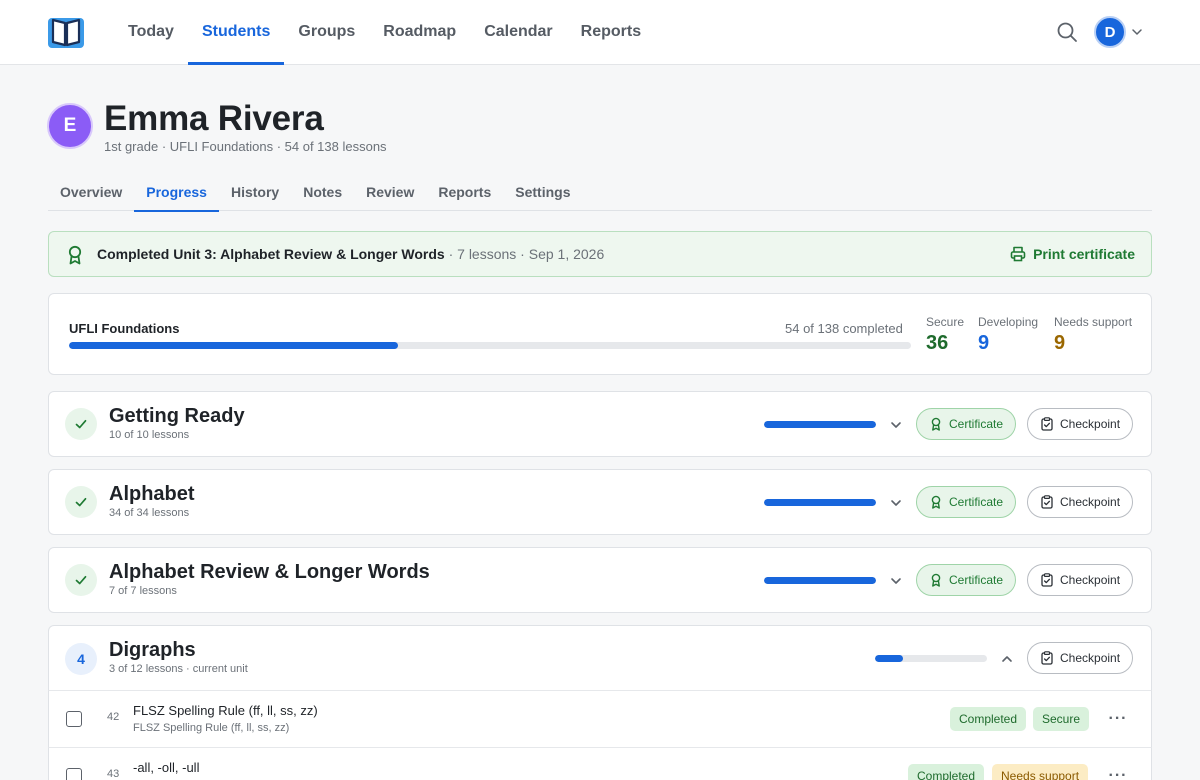 This screenshot has height=780, width=1200. I want to click on nav-item-groups: Groups, so click(326, 32).